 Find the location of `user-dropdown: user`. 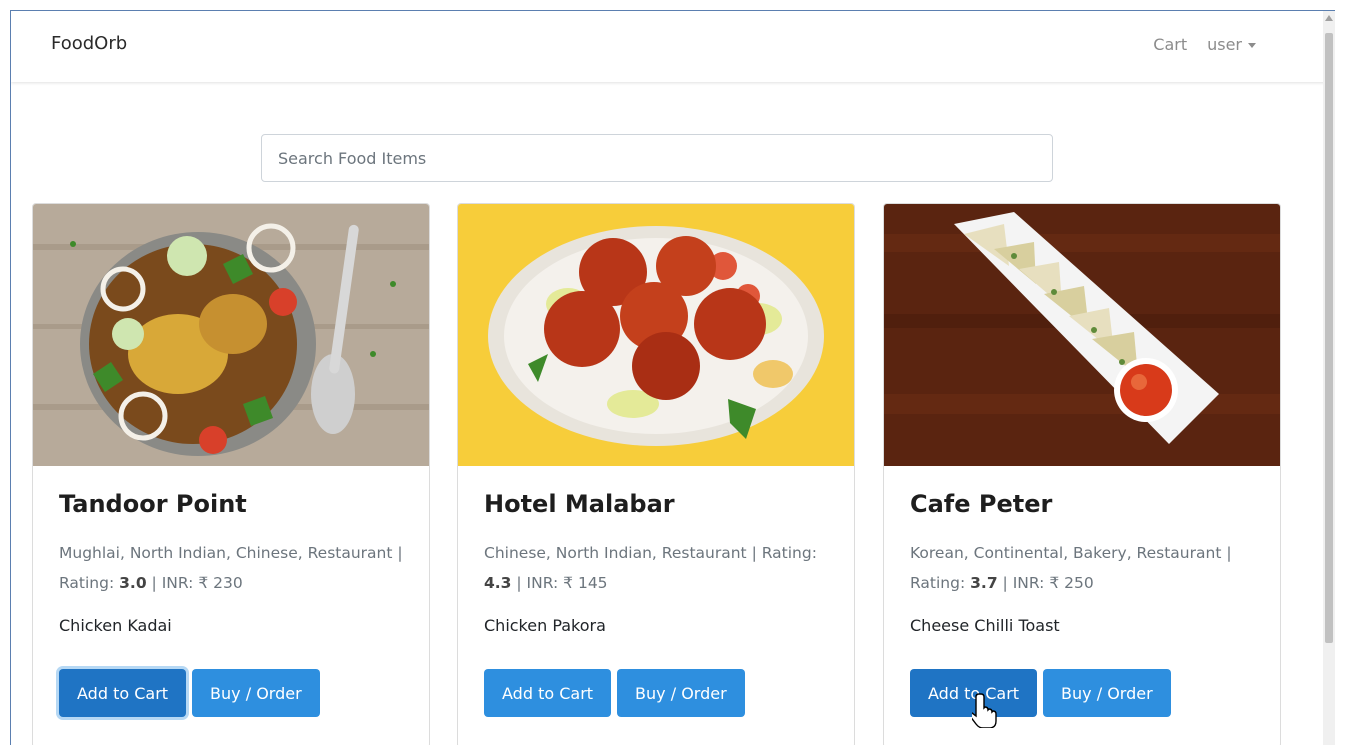

user-dropdown: user is located at coordinates (1231, 44).